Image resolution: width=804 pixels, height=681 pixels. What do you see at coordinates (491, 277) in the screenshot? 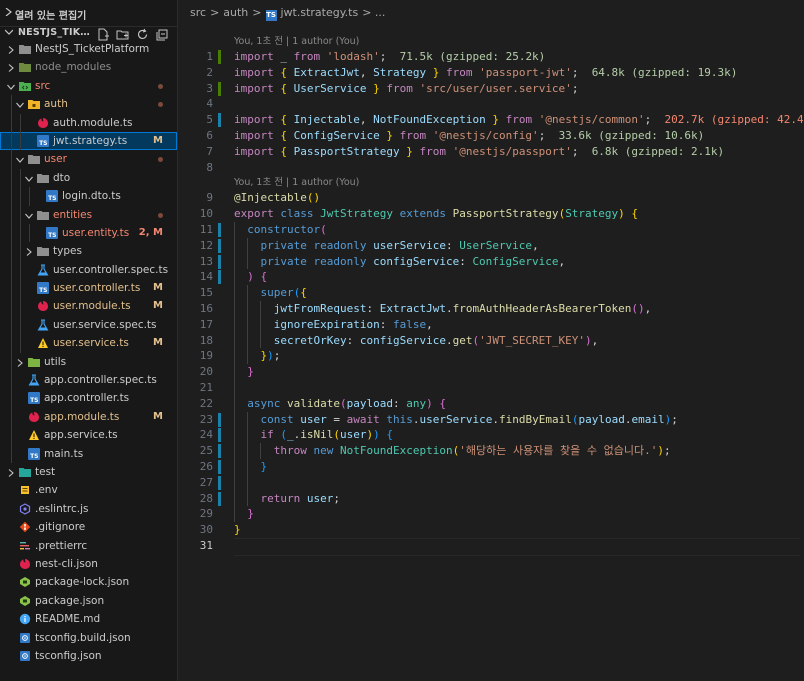
I see `code-line: 14 ) {` at bounding box center [491, 277].